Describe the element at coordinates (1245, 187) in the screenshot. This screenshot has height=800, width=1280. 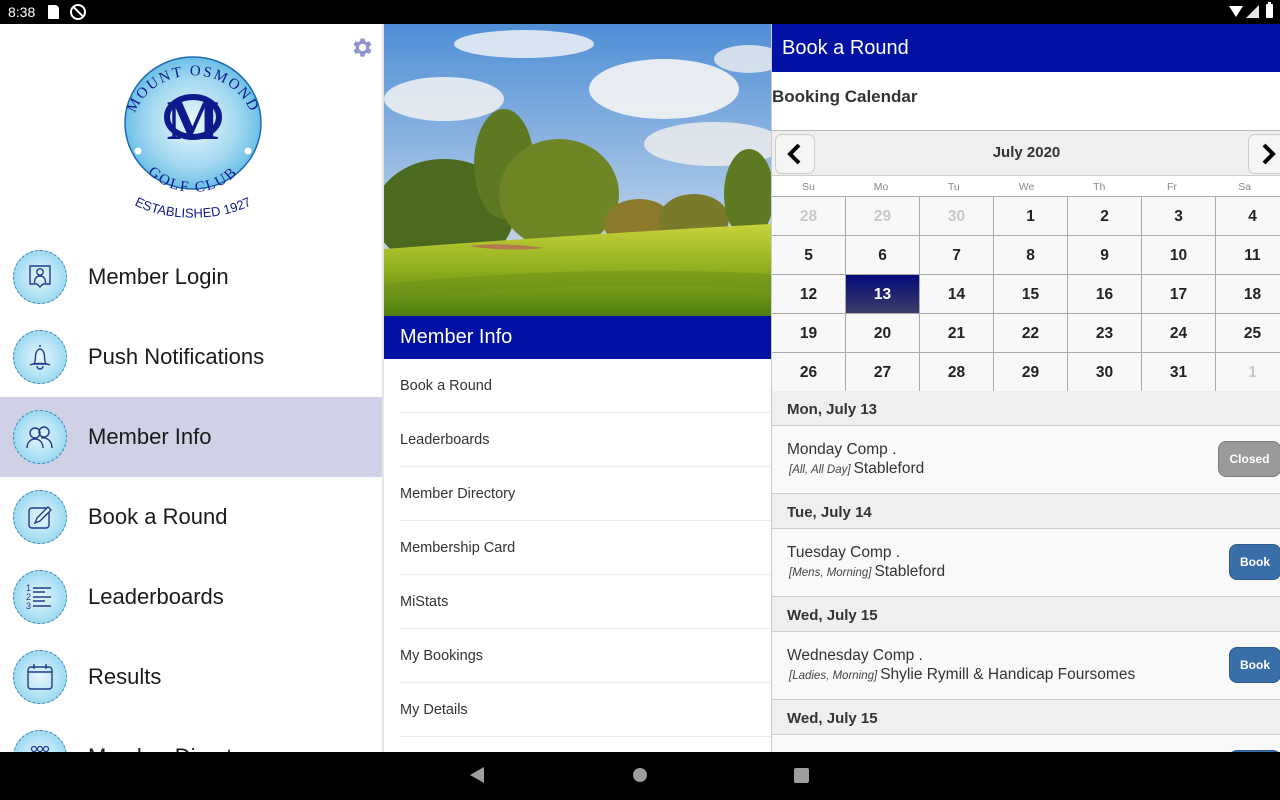
I see `weekday-label: Sa` at that location.